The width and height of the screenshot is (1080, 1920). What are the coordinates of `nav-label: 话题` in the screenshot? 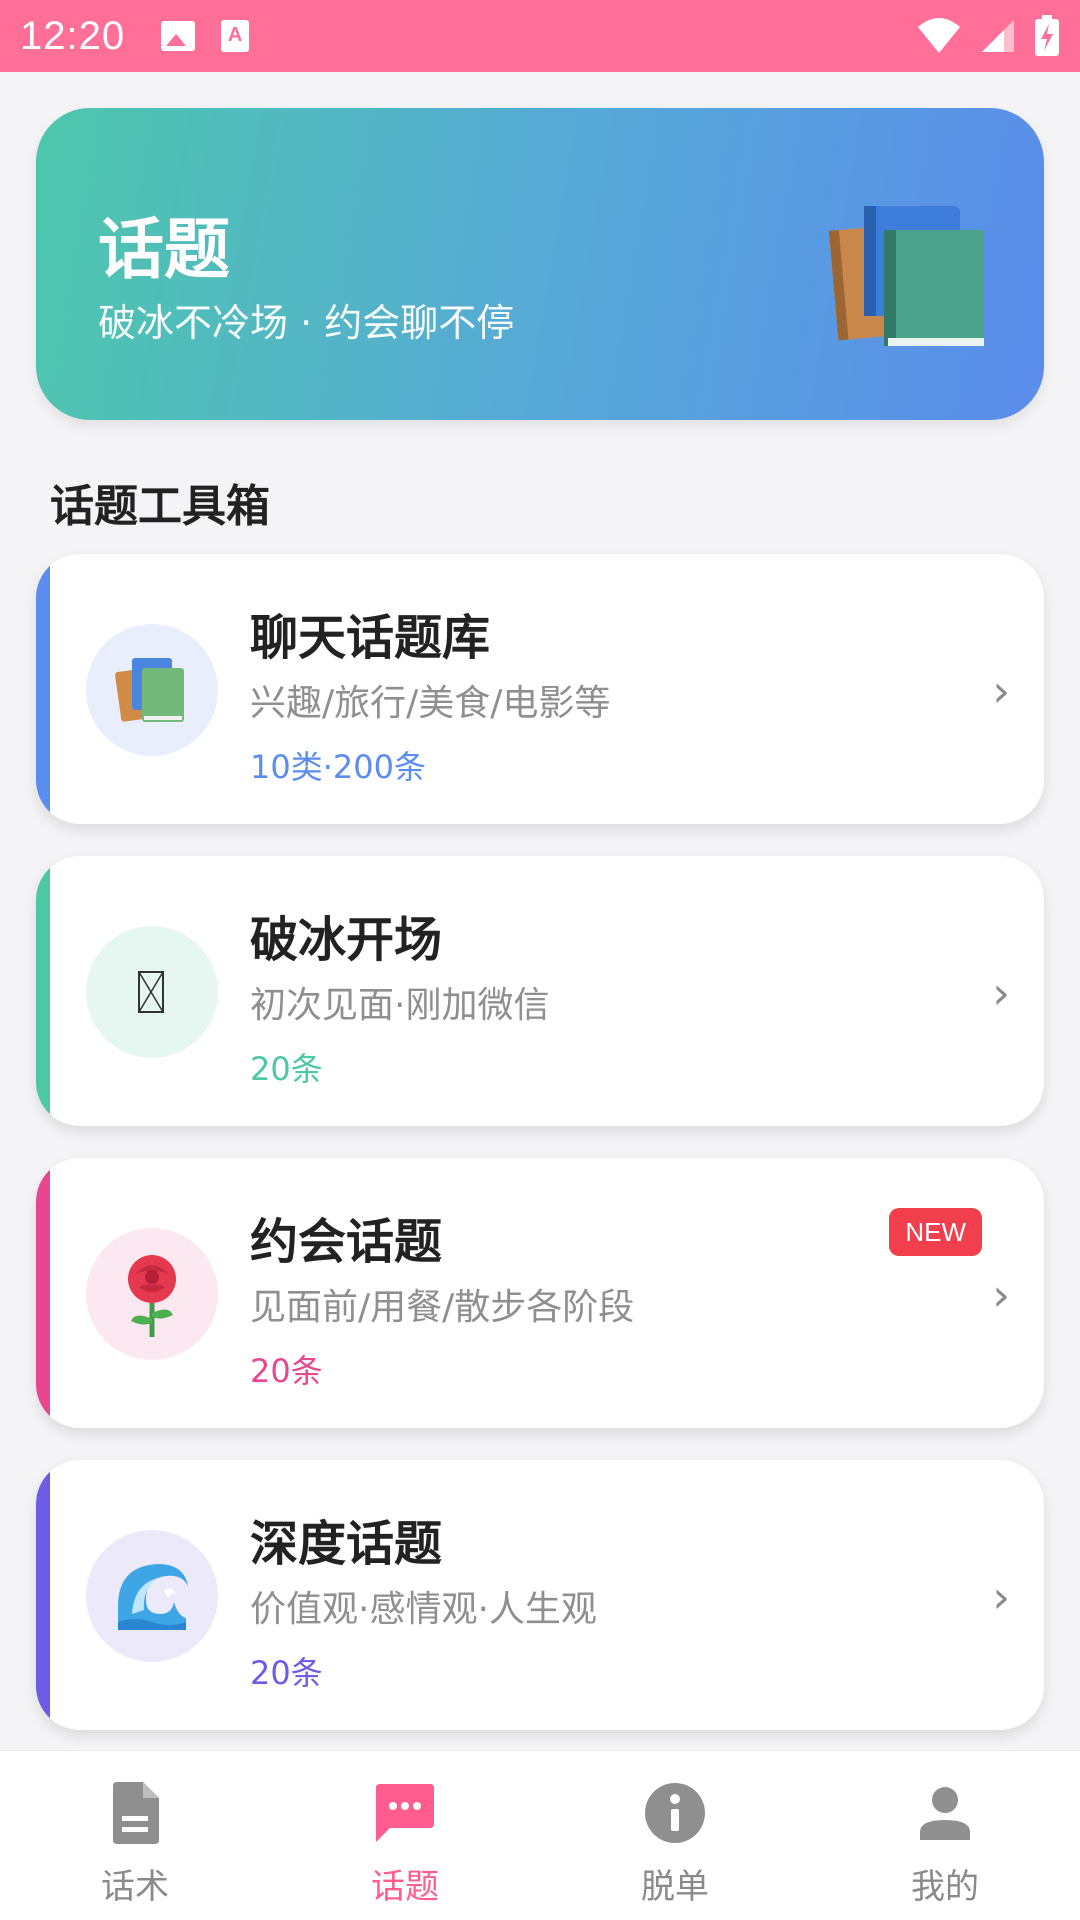 It's located at (405, 1887).